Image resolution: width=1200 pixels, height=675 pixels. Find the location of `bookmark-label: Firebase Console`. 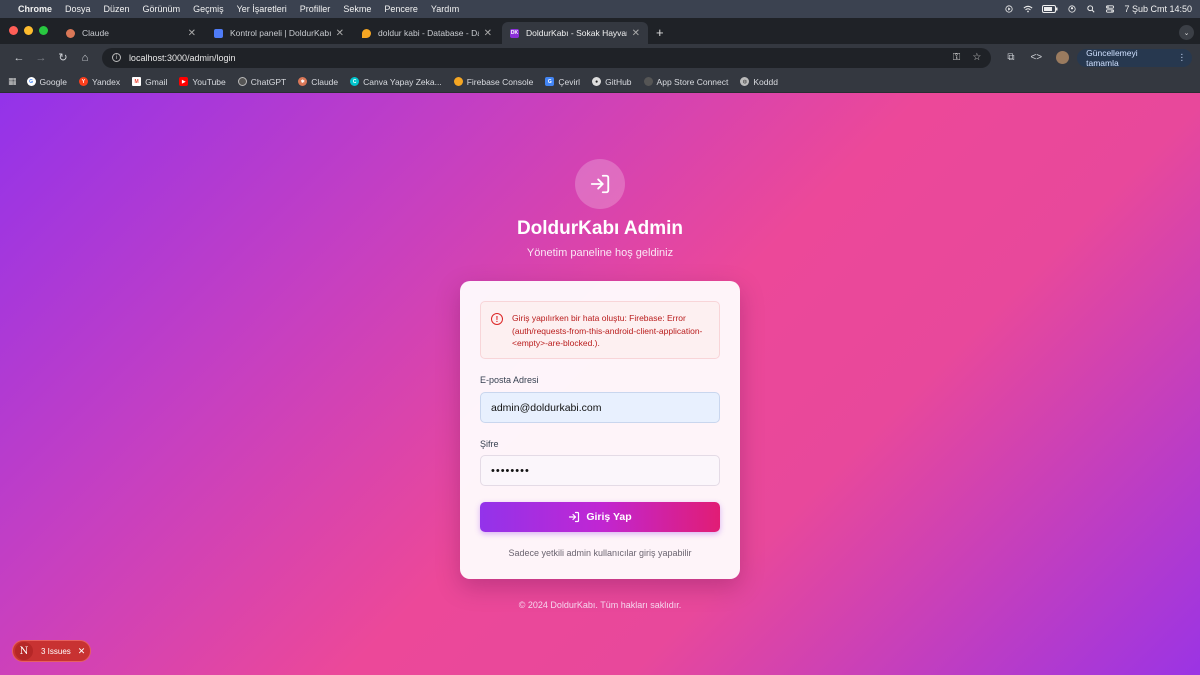

bookmark-label: Firebase Console is located at coordinates (500, 81).